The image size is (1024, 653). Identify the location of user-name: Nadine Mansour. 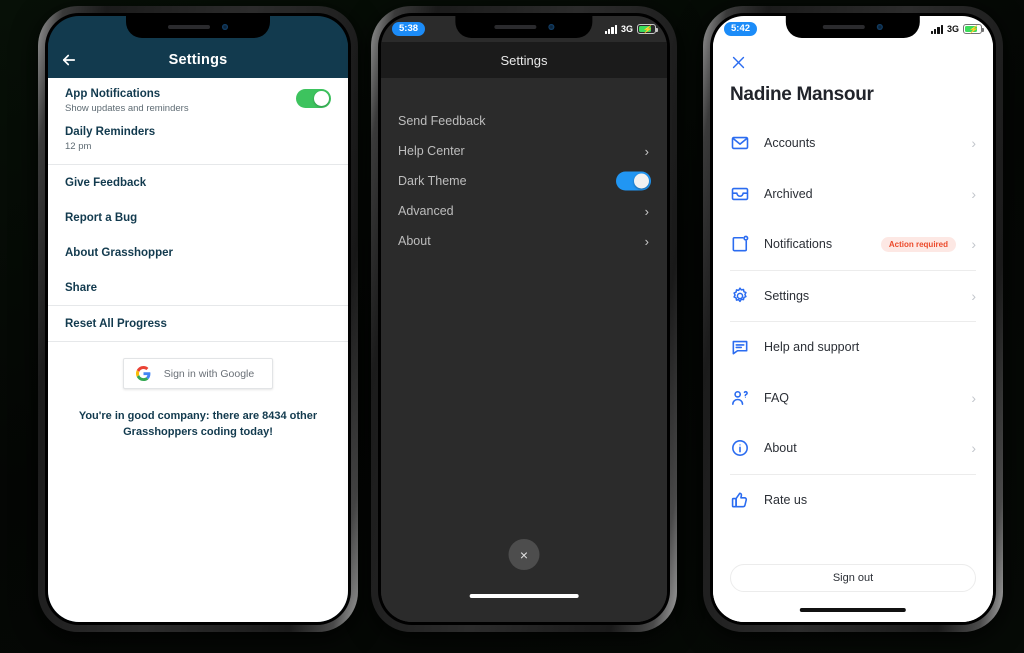
(802, 94).